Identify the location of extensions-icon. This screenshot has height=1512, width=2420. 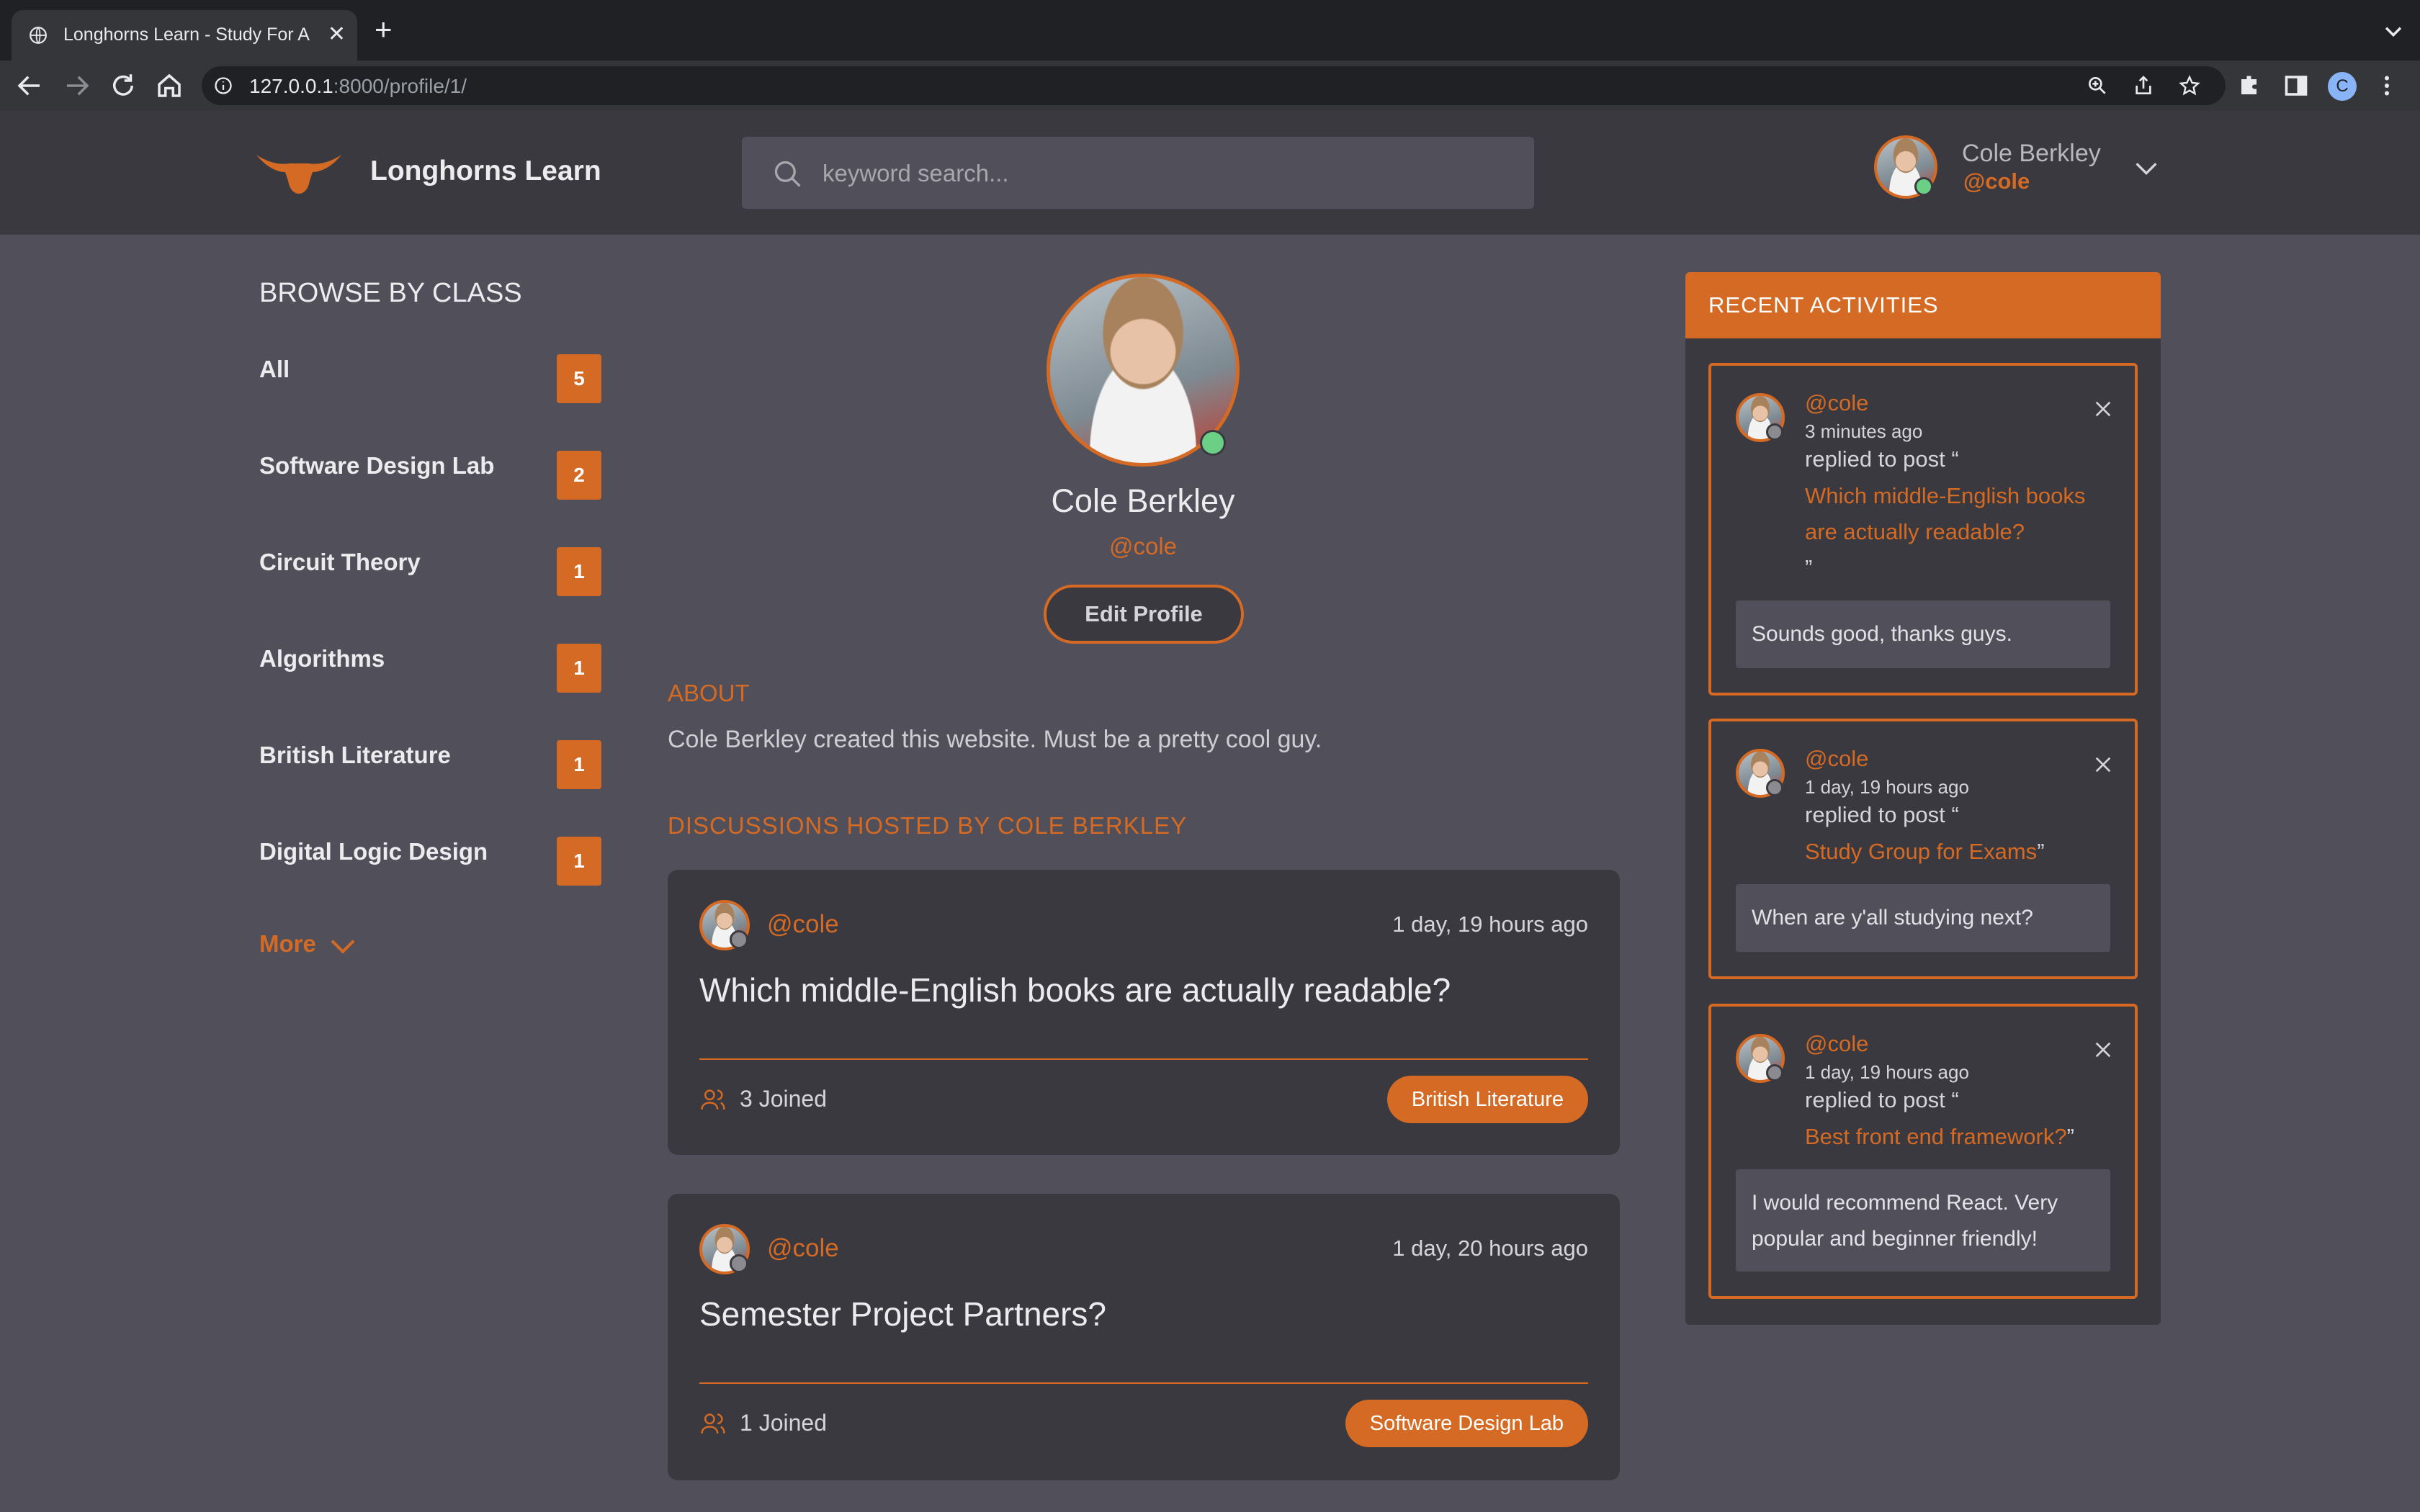
(2250, 86).